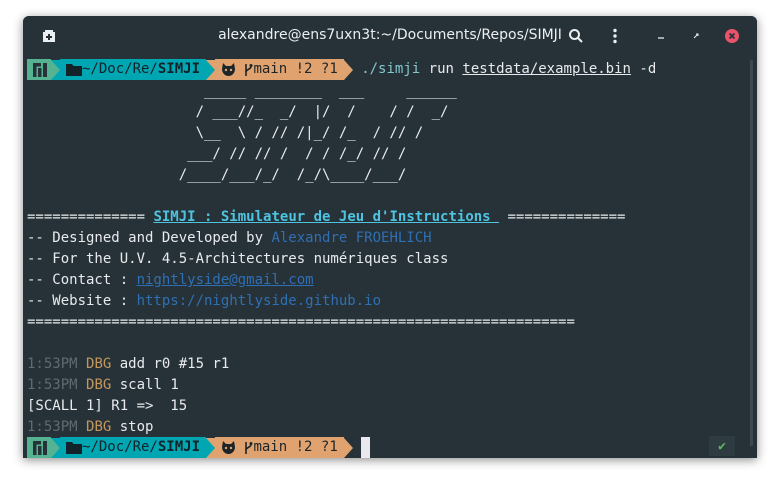 Image resolution: width=780 pixels, height=489 pixels. What do you see at coordinates (615, 36) in the screenshot?
I see `kebab-menu-icon` at bounding box center [615, 36].